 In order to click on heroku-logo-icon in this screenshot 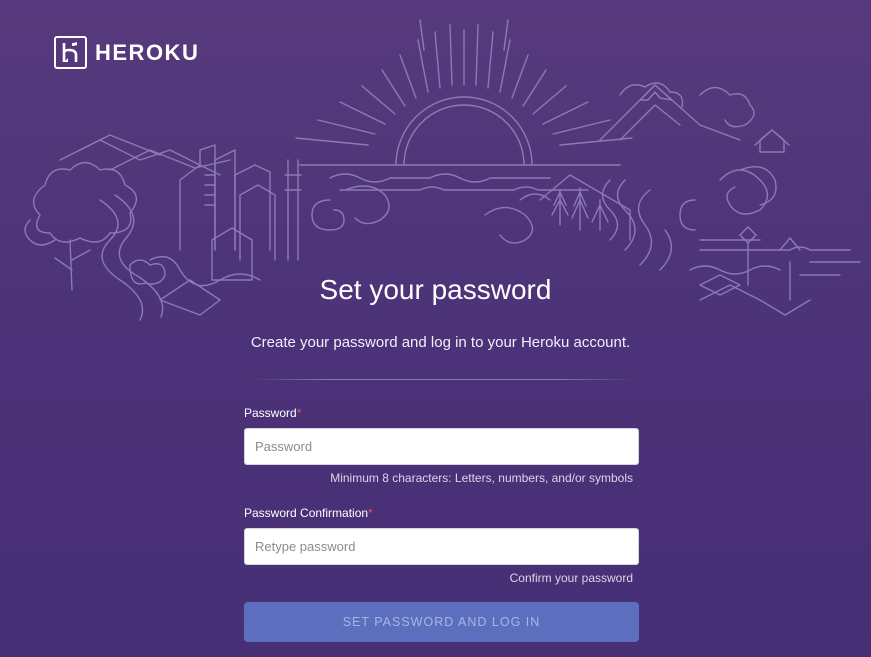, I will do `click(70, 52)`.